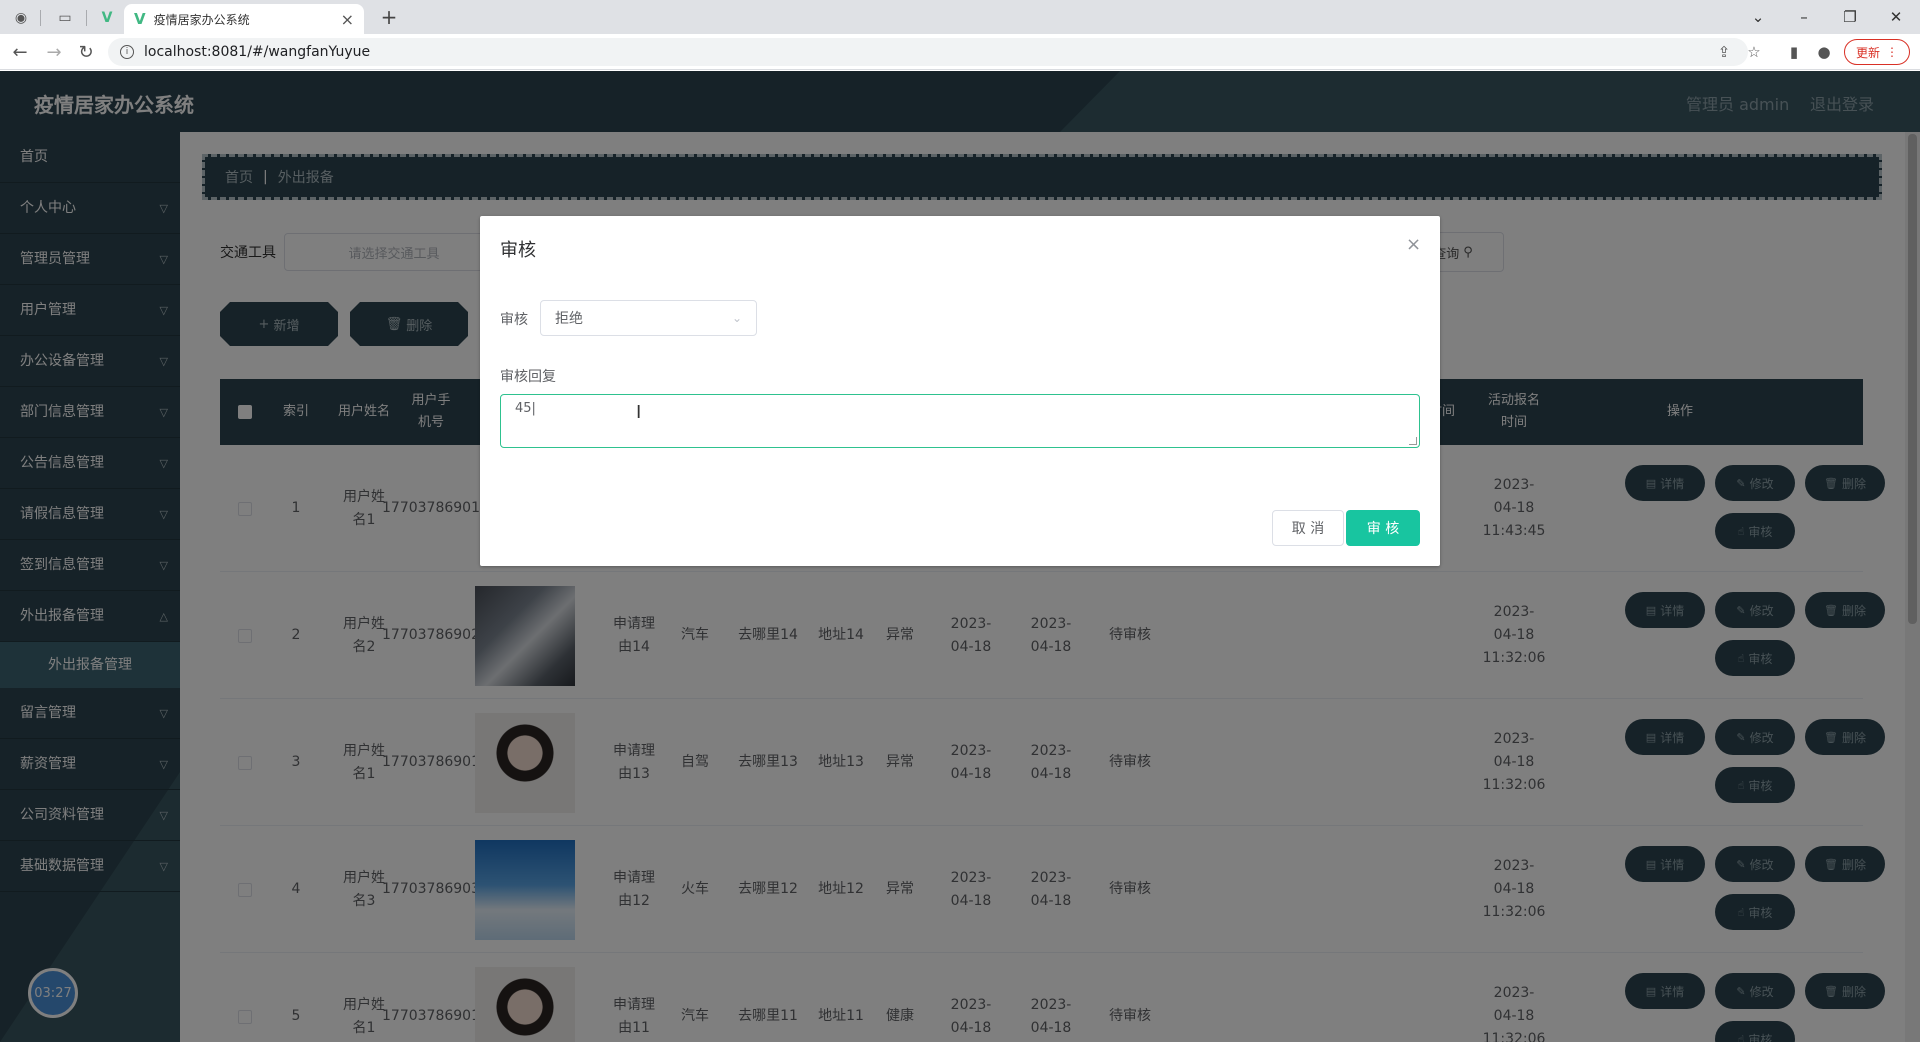  What do you see at coordinates (1383, 528) in the screenshot?
I see `confirm-audit-button: 审 核` at bounding box center [1383, 528].